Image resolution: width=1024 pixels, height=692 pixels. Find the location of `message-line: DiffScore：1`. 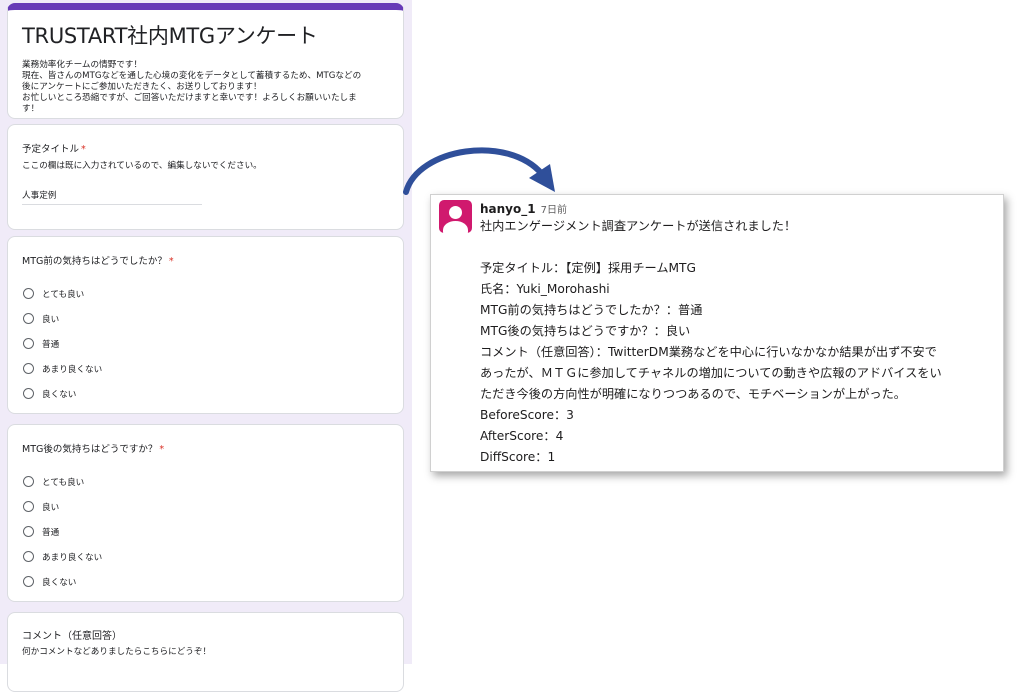

message-line: DiffScore：1 is located at coordinates (518, 457).